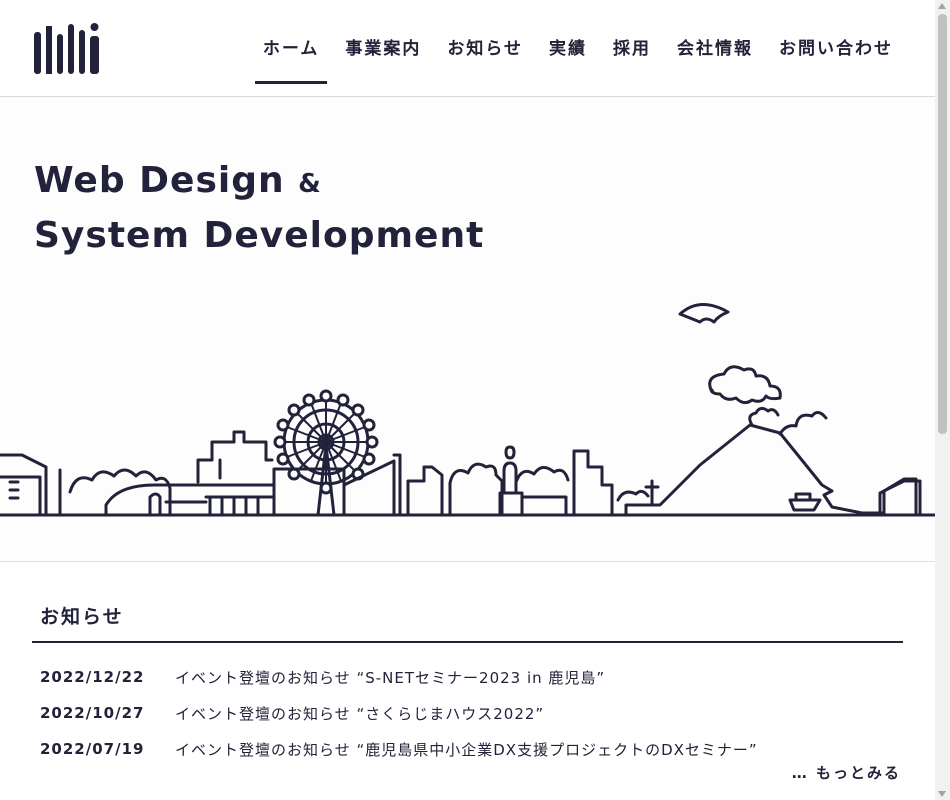  Describe the element at coordinates (467, 616) in the screenshot. I see `news-heading: お知らせ` at that location.